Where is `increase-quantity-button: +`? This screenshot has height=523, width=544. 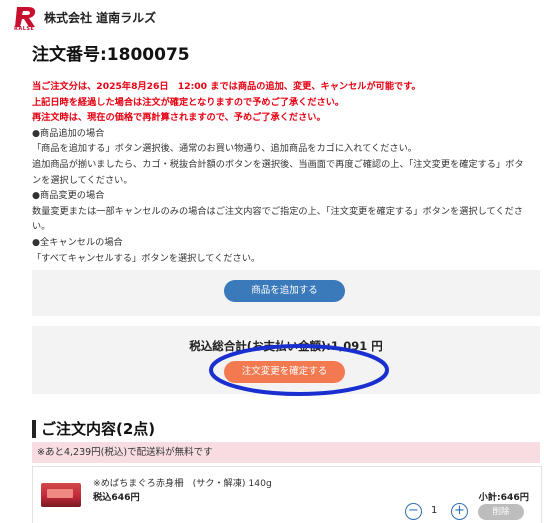 increase-quantity-button: + is located at coordinates (459, 511).